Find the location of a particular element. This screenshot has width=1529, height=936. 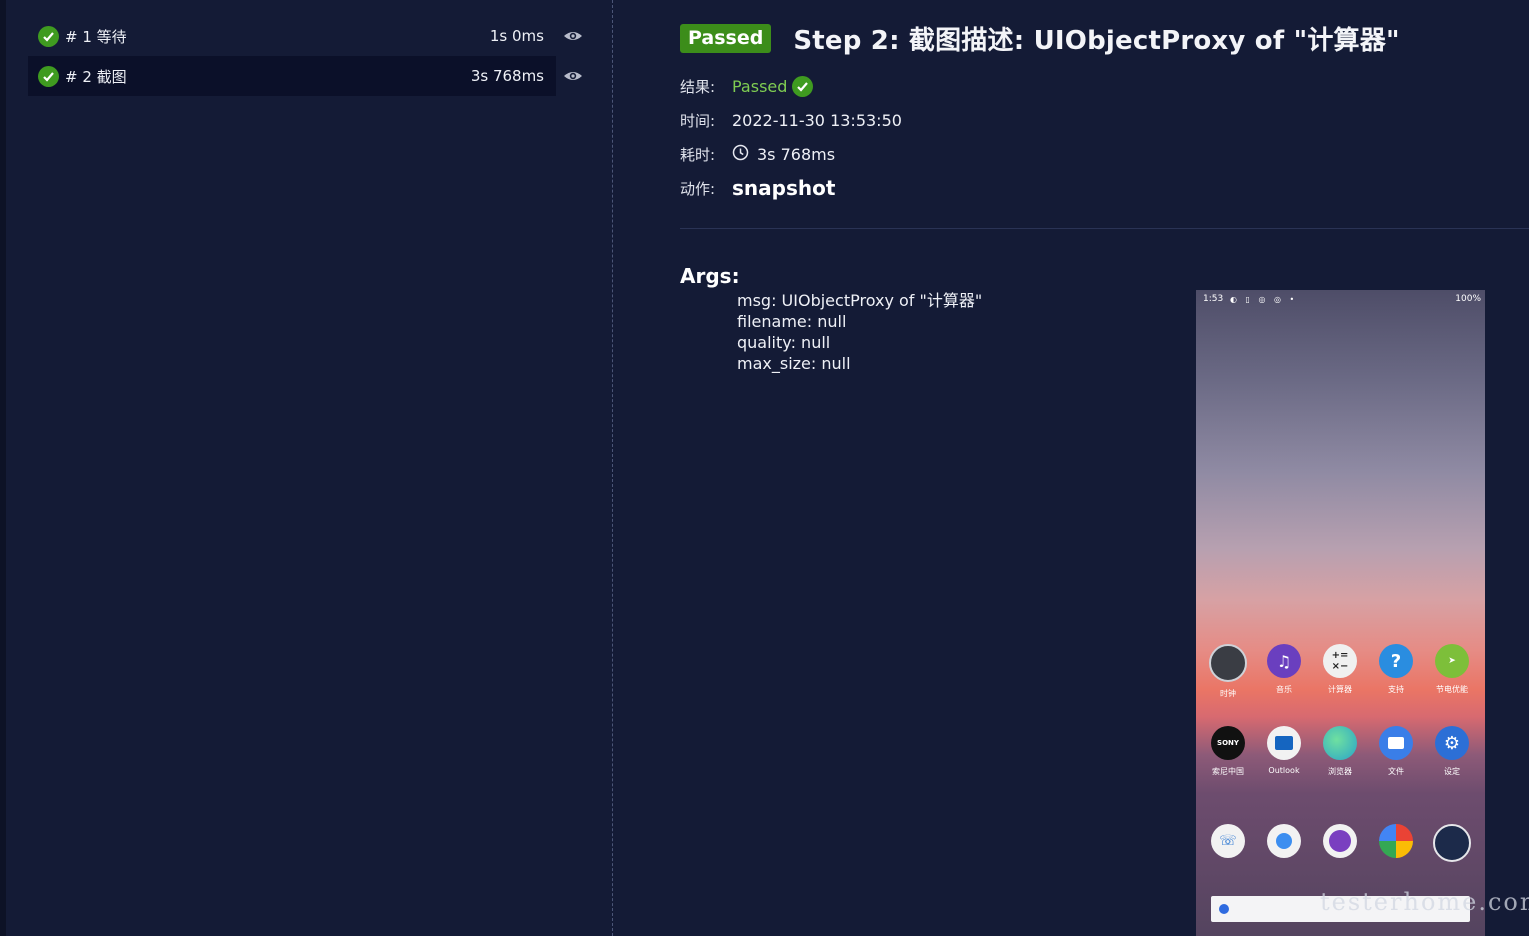

result-row: 结果: Passed is located at coordinates (749, 86).